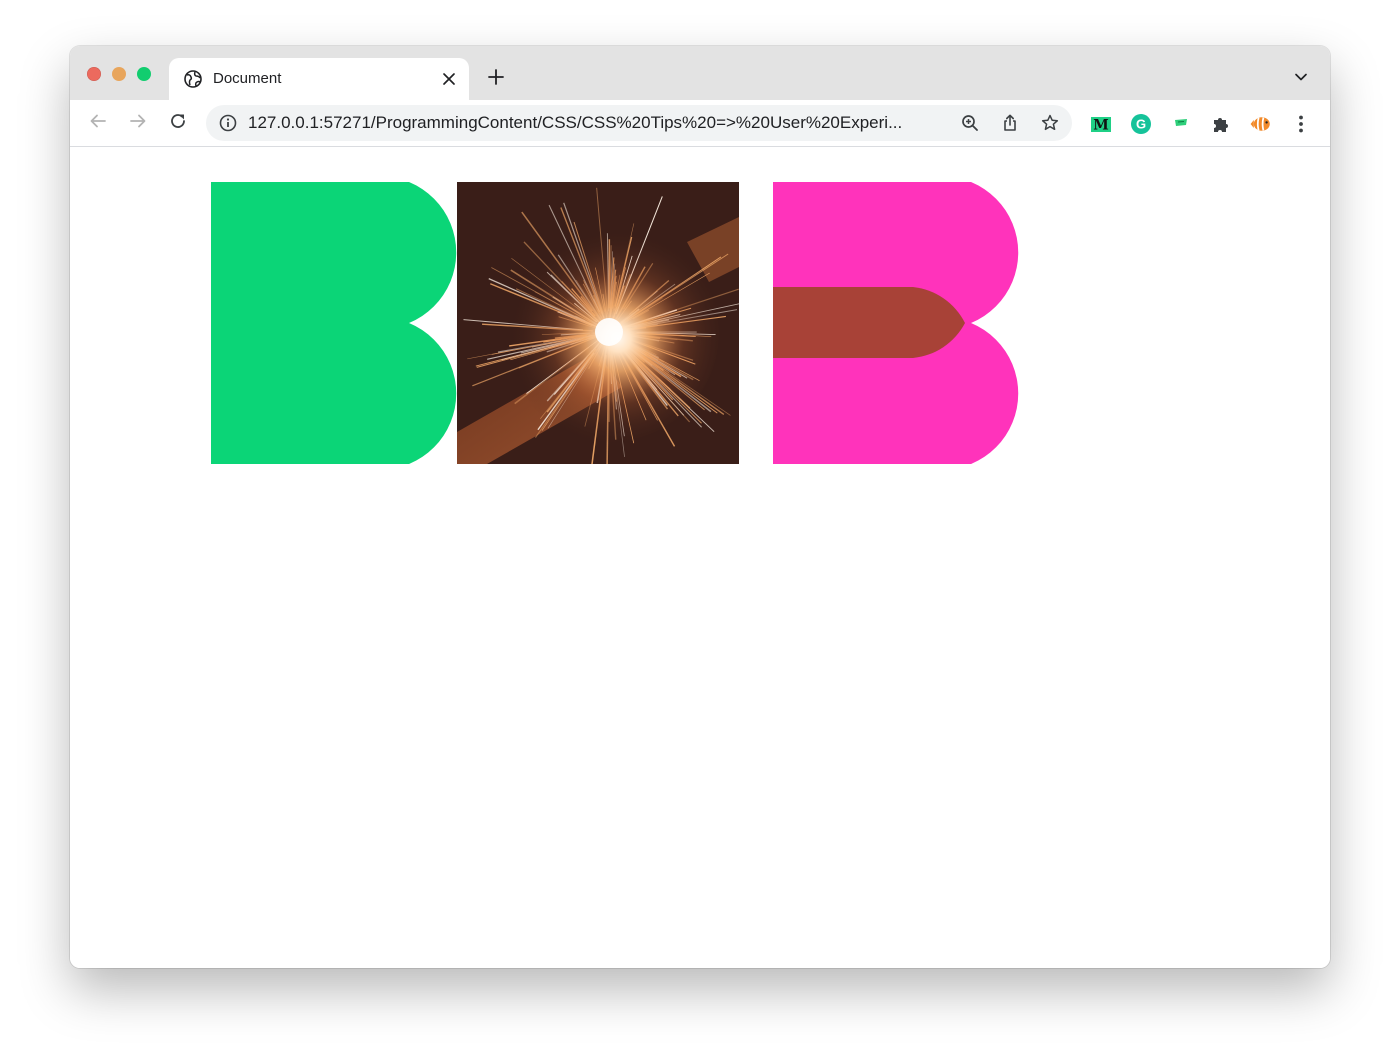 The image size is (1400, 1062). What do you see at coordinates (1221, 124) in the screenshot?
I see `puzzle-extensions-icon` at bounding box center [1221, 124].